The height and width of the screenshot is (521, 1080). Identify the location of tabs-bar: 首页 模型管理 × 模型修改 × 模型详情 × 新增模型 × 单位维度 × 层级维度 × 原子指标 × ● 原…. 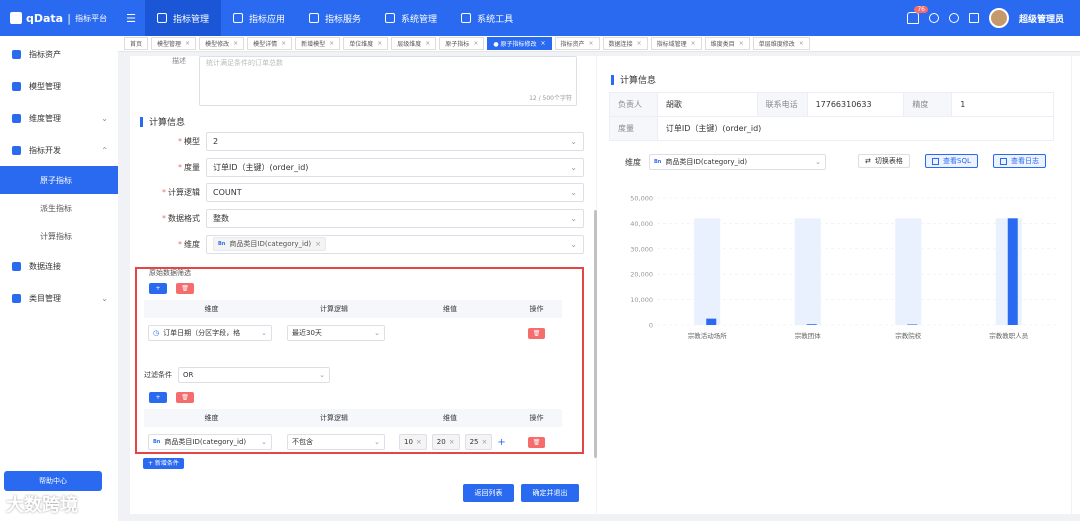
(599, 44).